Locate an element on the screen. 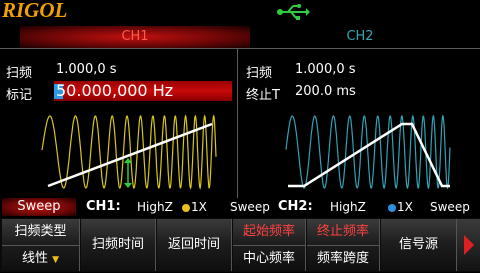 This screenshot has height=273, width=480. signal-source-button: 信号源 is located at coordinates (419, 245).